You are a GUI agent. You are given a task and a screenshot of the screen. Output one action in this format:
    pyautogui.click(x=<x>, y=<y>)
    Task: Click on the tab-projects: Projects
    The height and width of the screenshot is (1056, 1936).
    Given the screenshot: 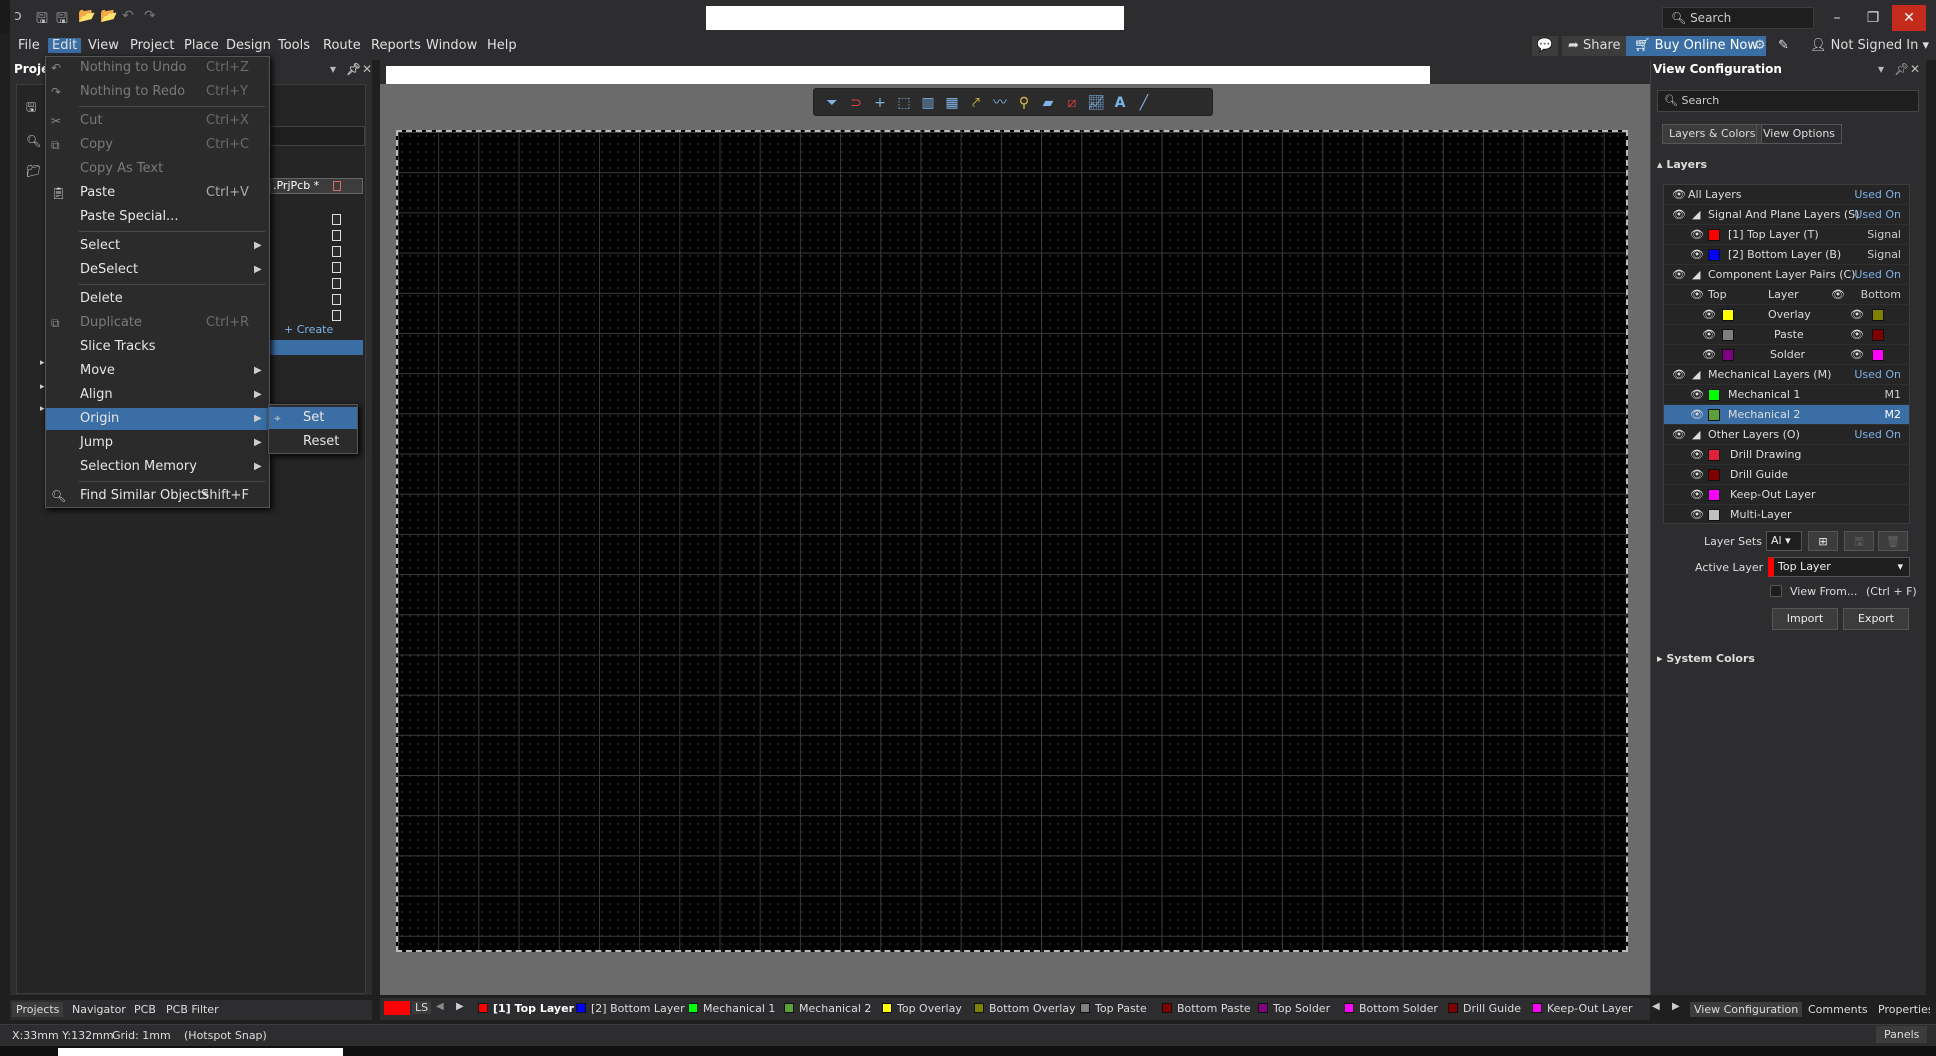 What is the action you would take?
    pyautogui.click(x=38, y=1009)
    